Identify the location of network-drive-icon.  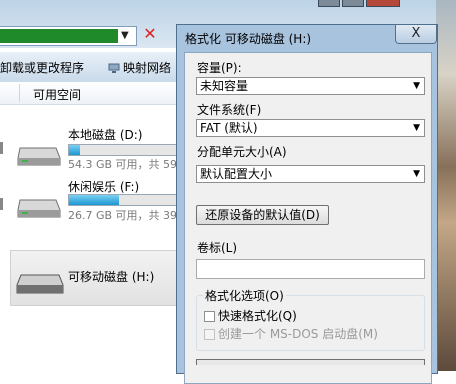
(114, 68).